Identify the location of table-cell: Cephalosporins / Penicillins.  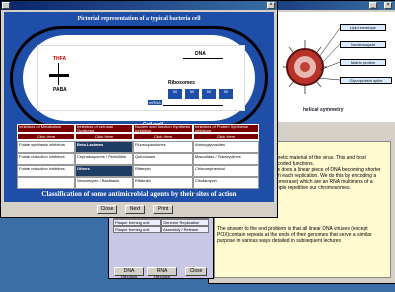
(104, 159).